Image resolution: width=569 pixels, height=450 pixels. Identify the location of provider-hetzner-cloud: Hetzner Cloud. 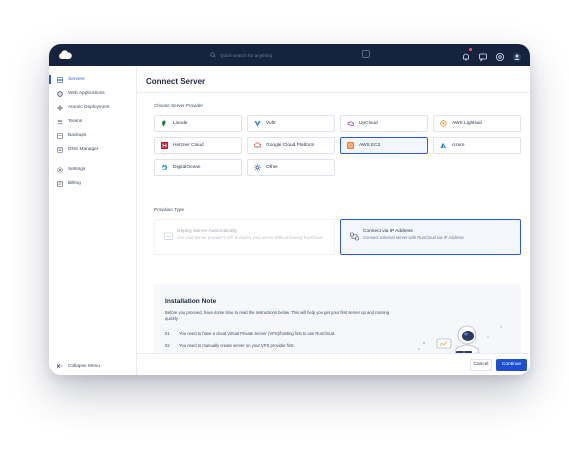
(198, 145).